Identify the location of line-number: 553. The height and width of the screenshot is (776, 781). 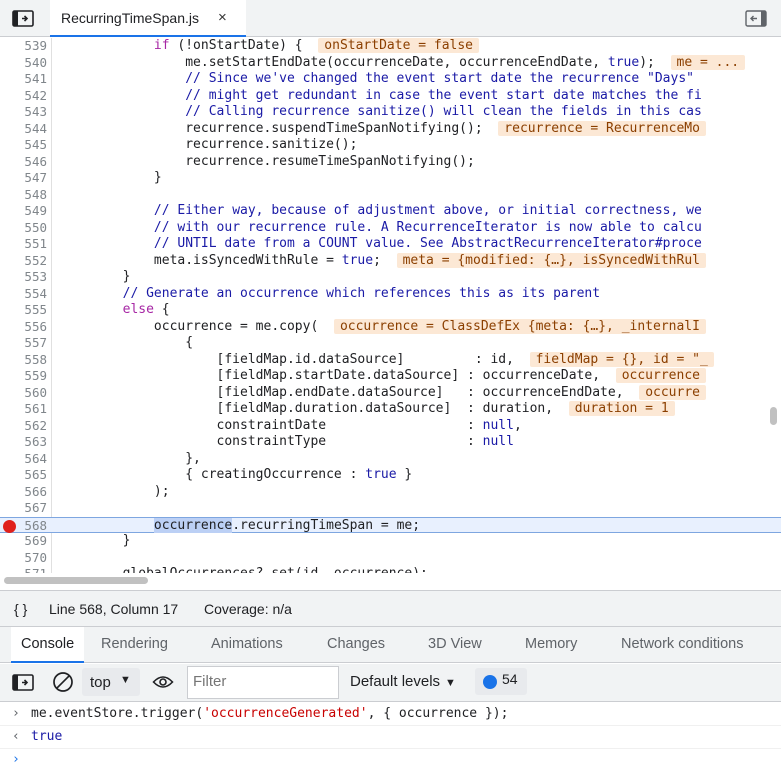
(23, 277).